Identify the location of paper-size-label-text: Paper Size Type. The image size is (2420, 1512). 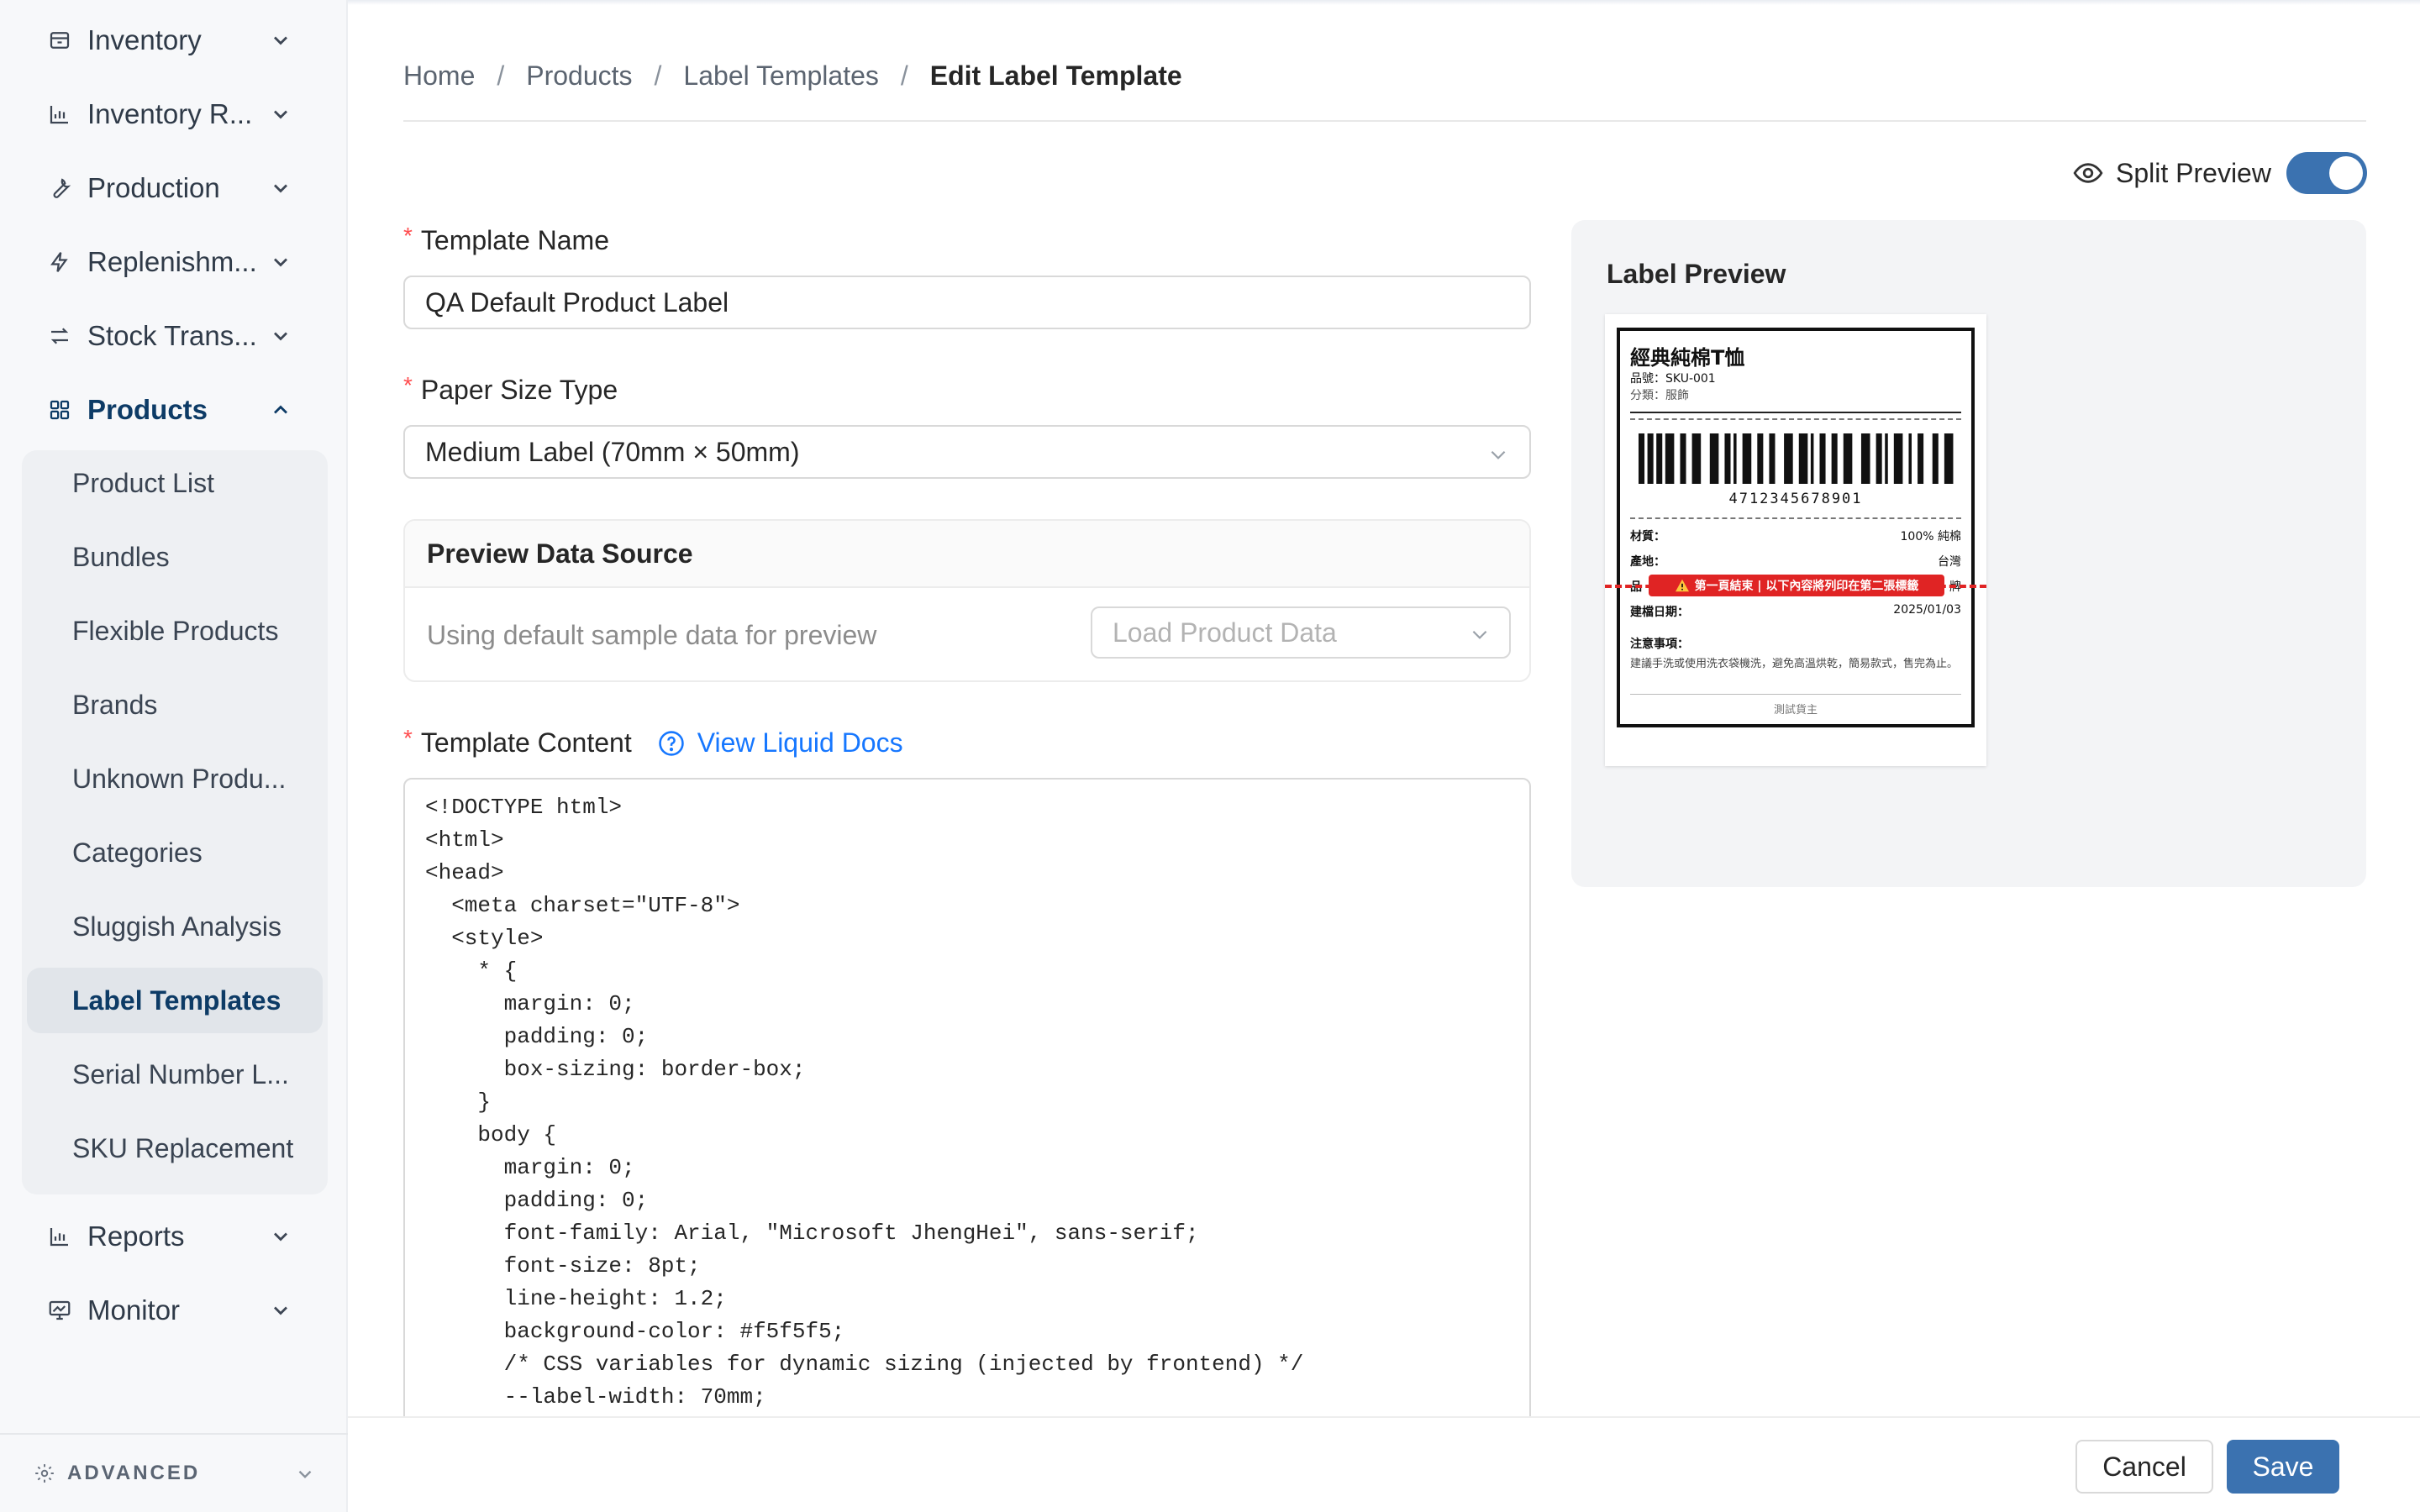
(519, 390).